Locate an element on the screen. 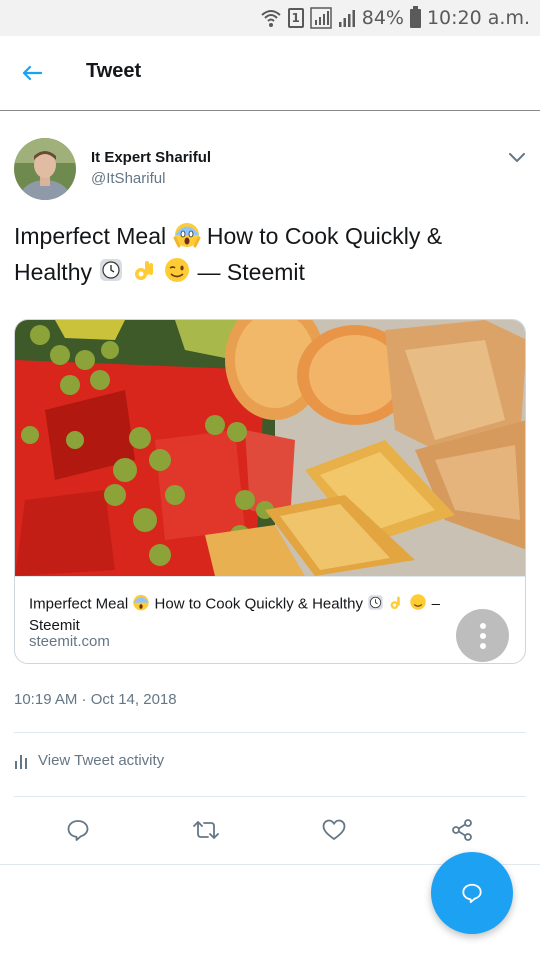 The width and height of the screenshot is (540, 960). retweet-button is located at coordinates (206, 830).